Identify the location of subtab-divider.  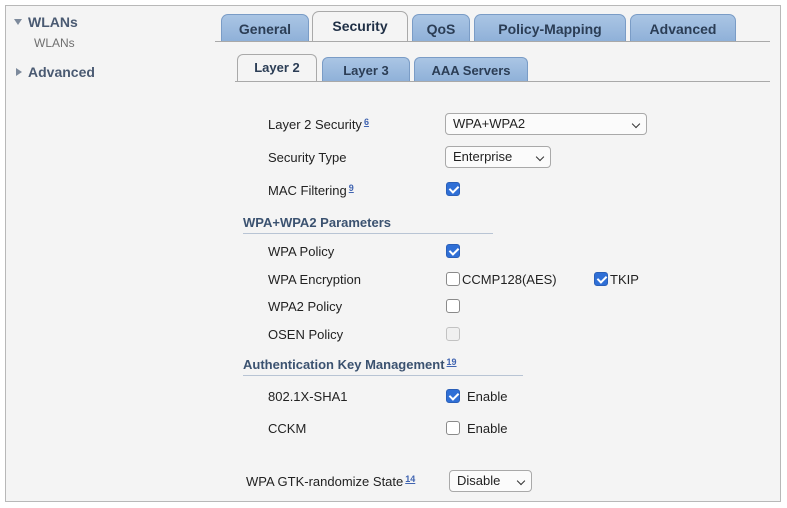
(502, 81).